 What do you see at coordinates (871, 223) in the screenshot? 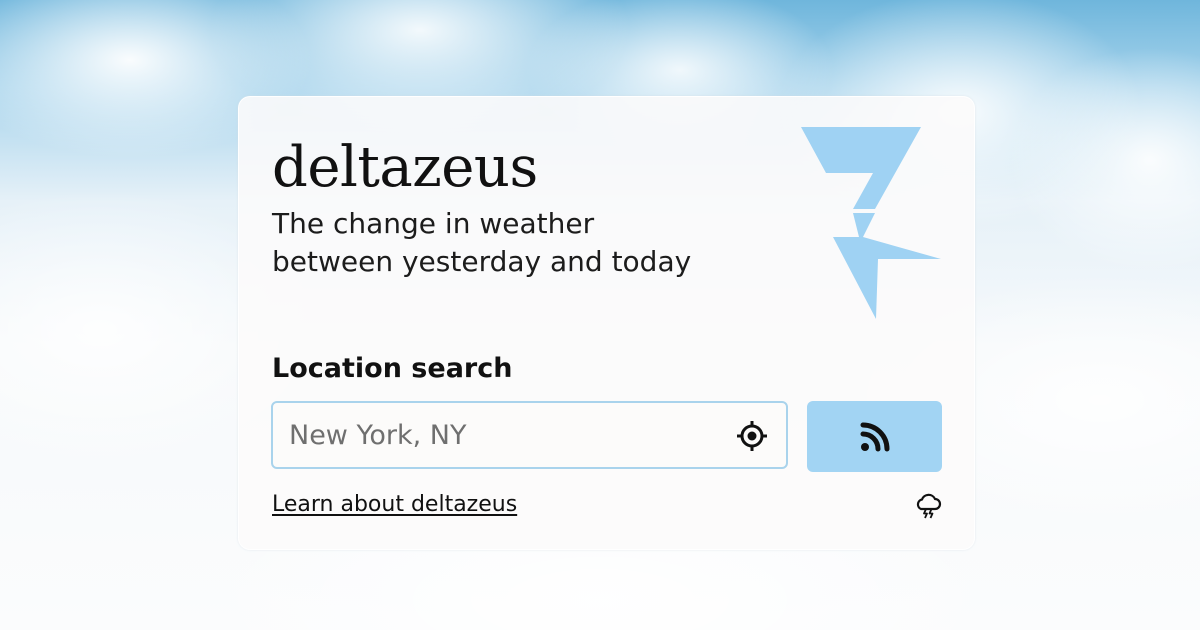
I see `deltazeus-logo-icon` at bounding box center [871, 223].